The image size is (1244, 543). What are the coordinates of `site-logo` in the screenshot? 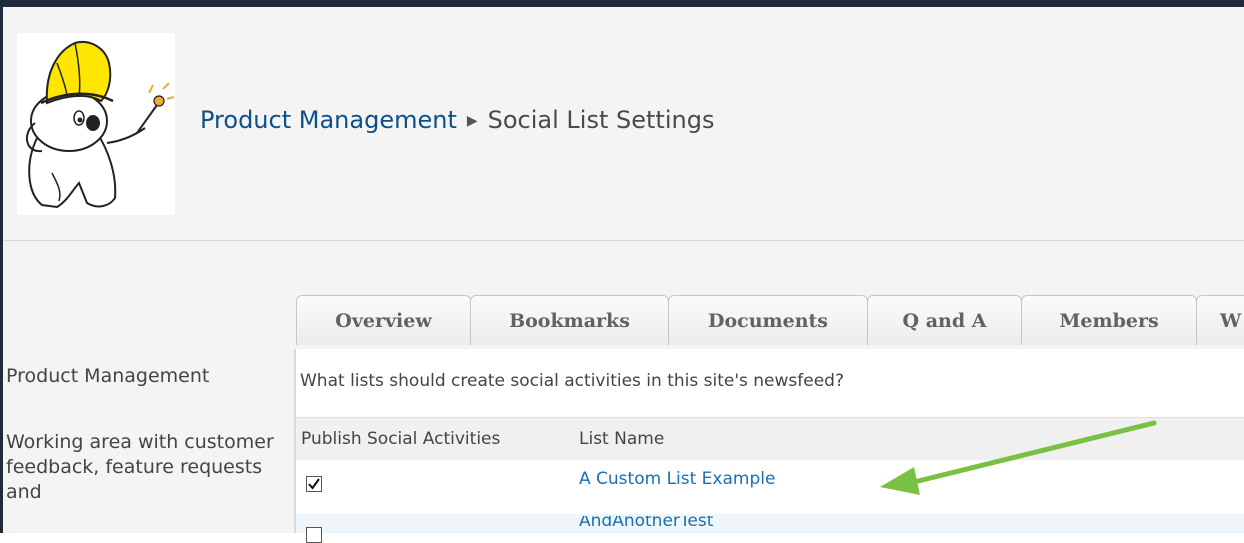 It's located at (96, 124).